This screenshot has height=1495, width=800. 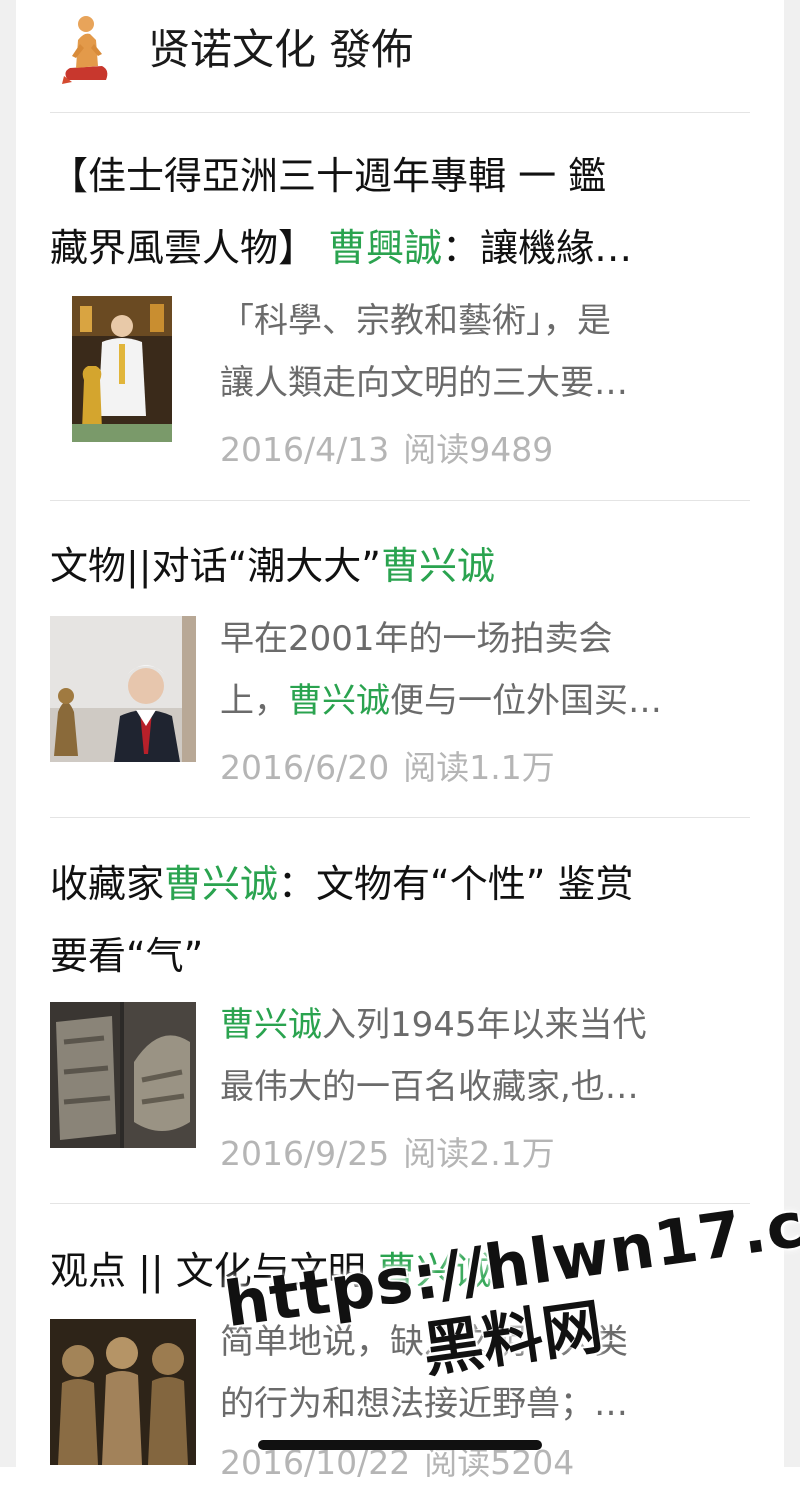 What do you see at coordinates (400, 1445) in the screenshot?
I see `home-indicator` at bounding box center [400, 1445].